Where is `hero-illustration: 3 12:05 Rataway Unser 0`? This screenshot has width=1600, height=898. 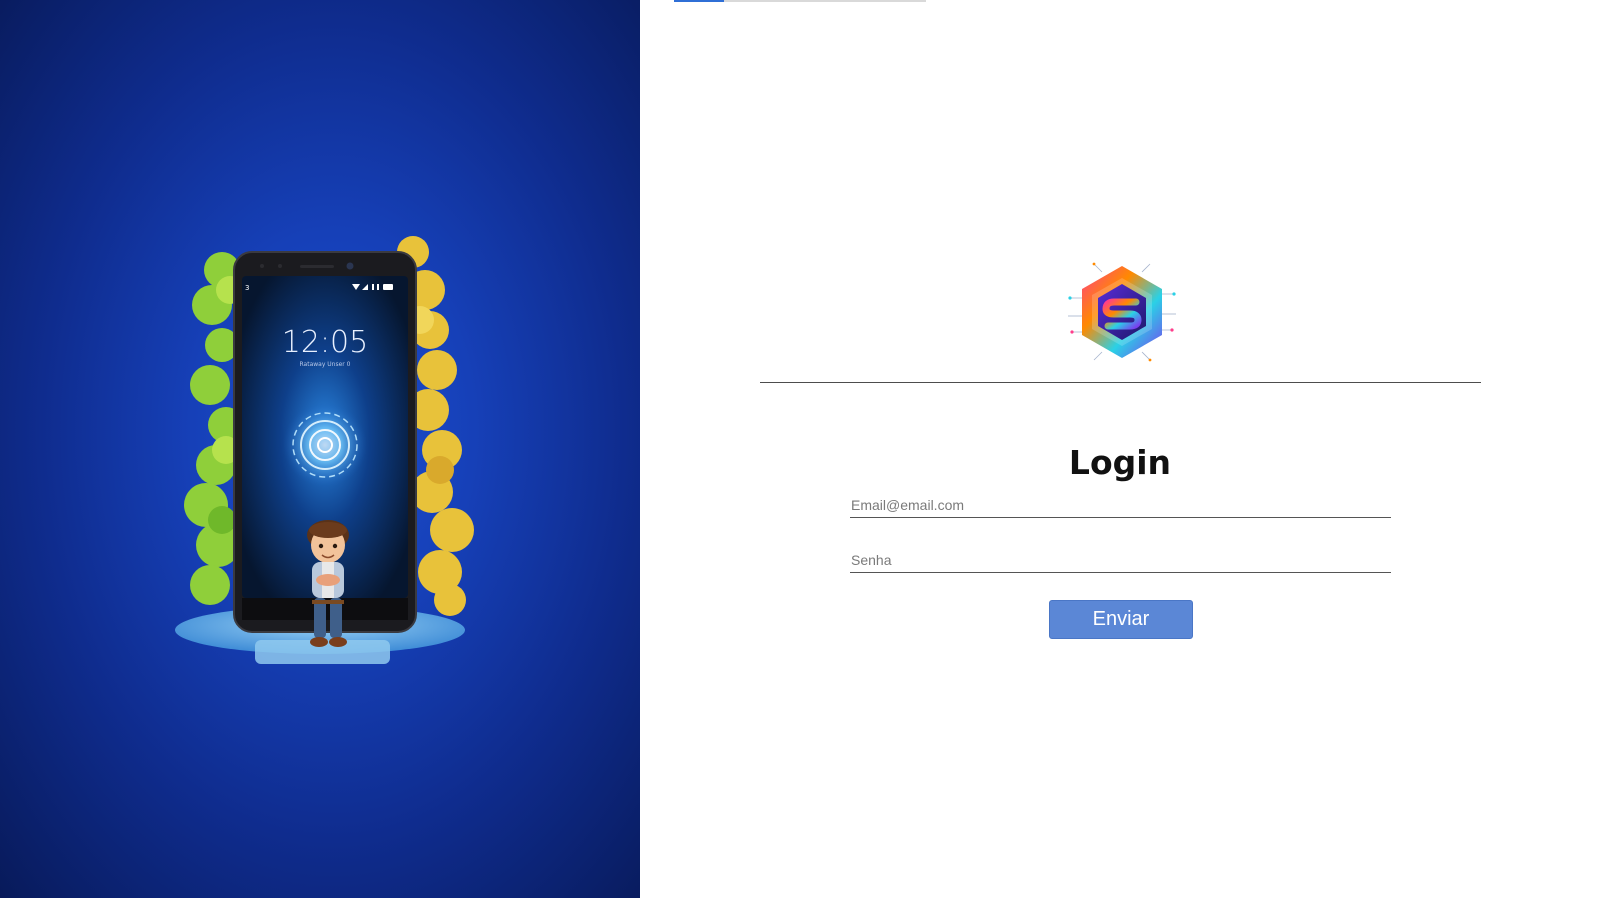
hero-illustration: 3 12:05 Rataway Unser 0 is located at coordinates (324, 450).